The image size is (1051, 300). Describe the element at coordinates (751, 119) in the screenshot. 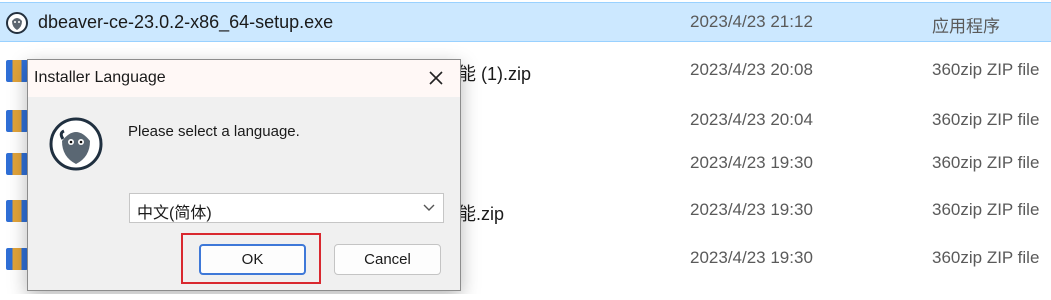

I see `file-date: 2023/4/23 20:04` at that location.